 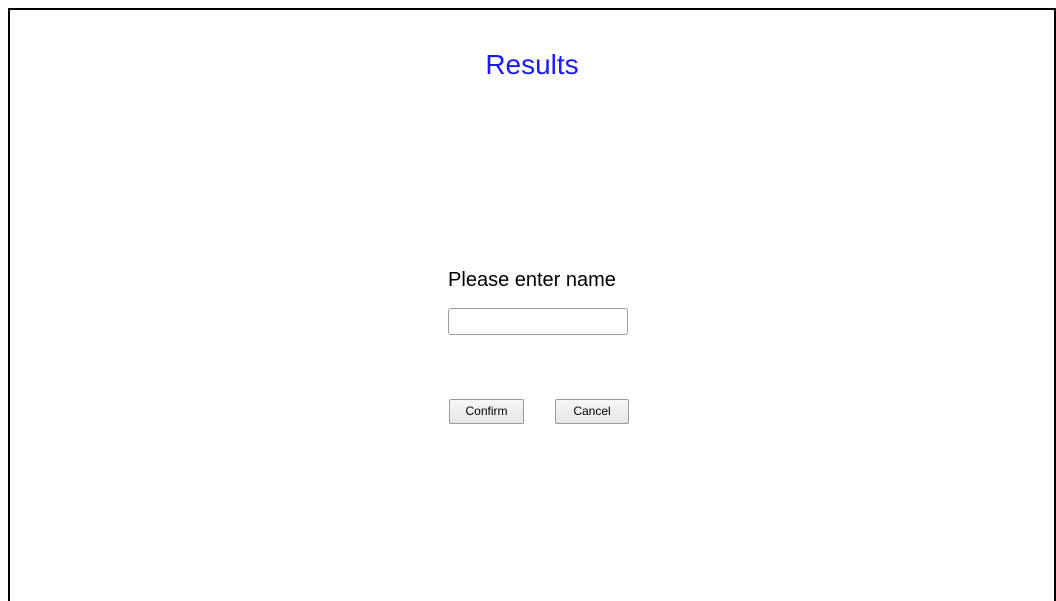 I want to click on cancel-button: Cancel, so click(x=592, y=411).